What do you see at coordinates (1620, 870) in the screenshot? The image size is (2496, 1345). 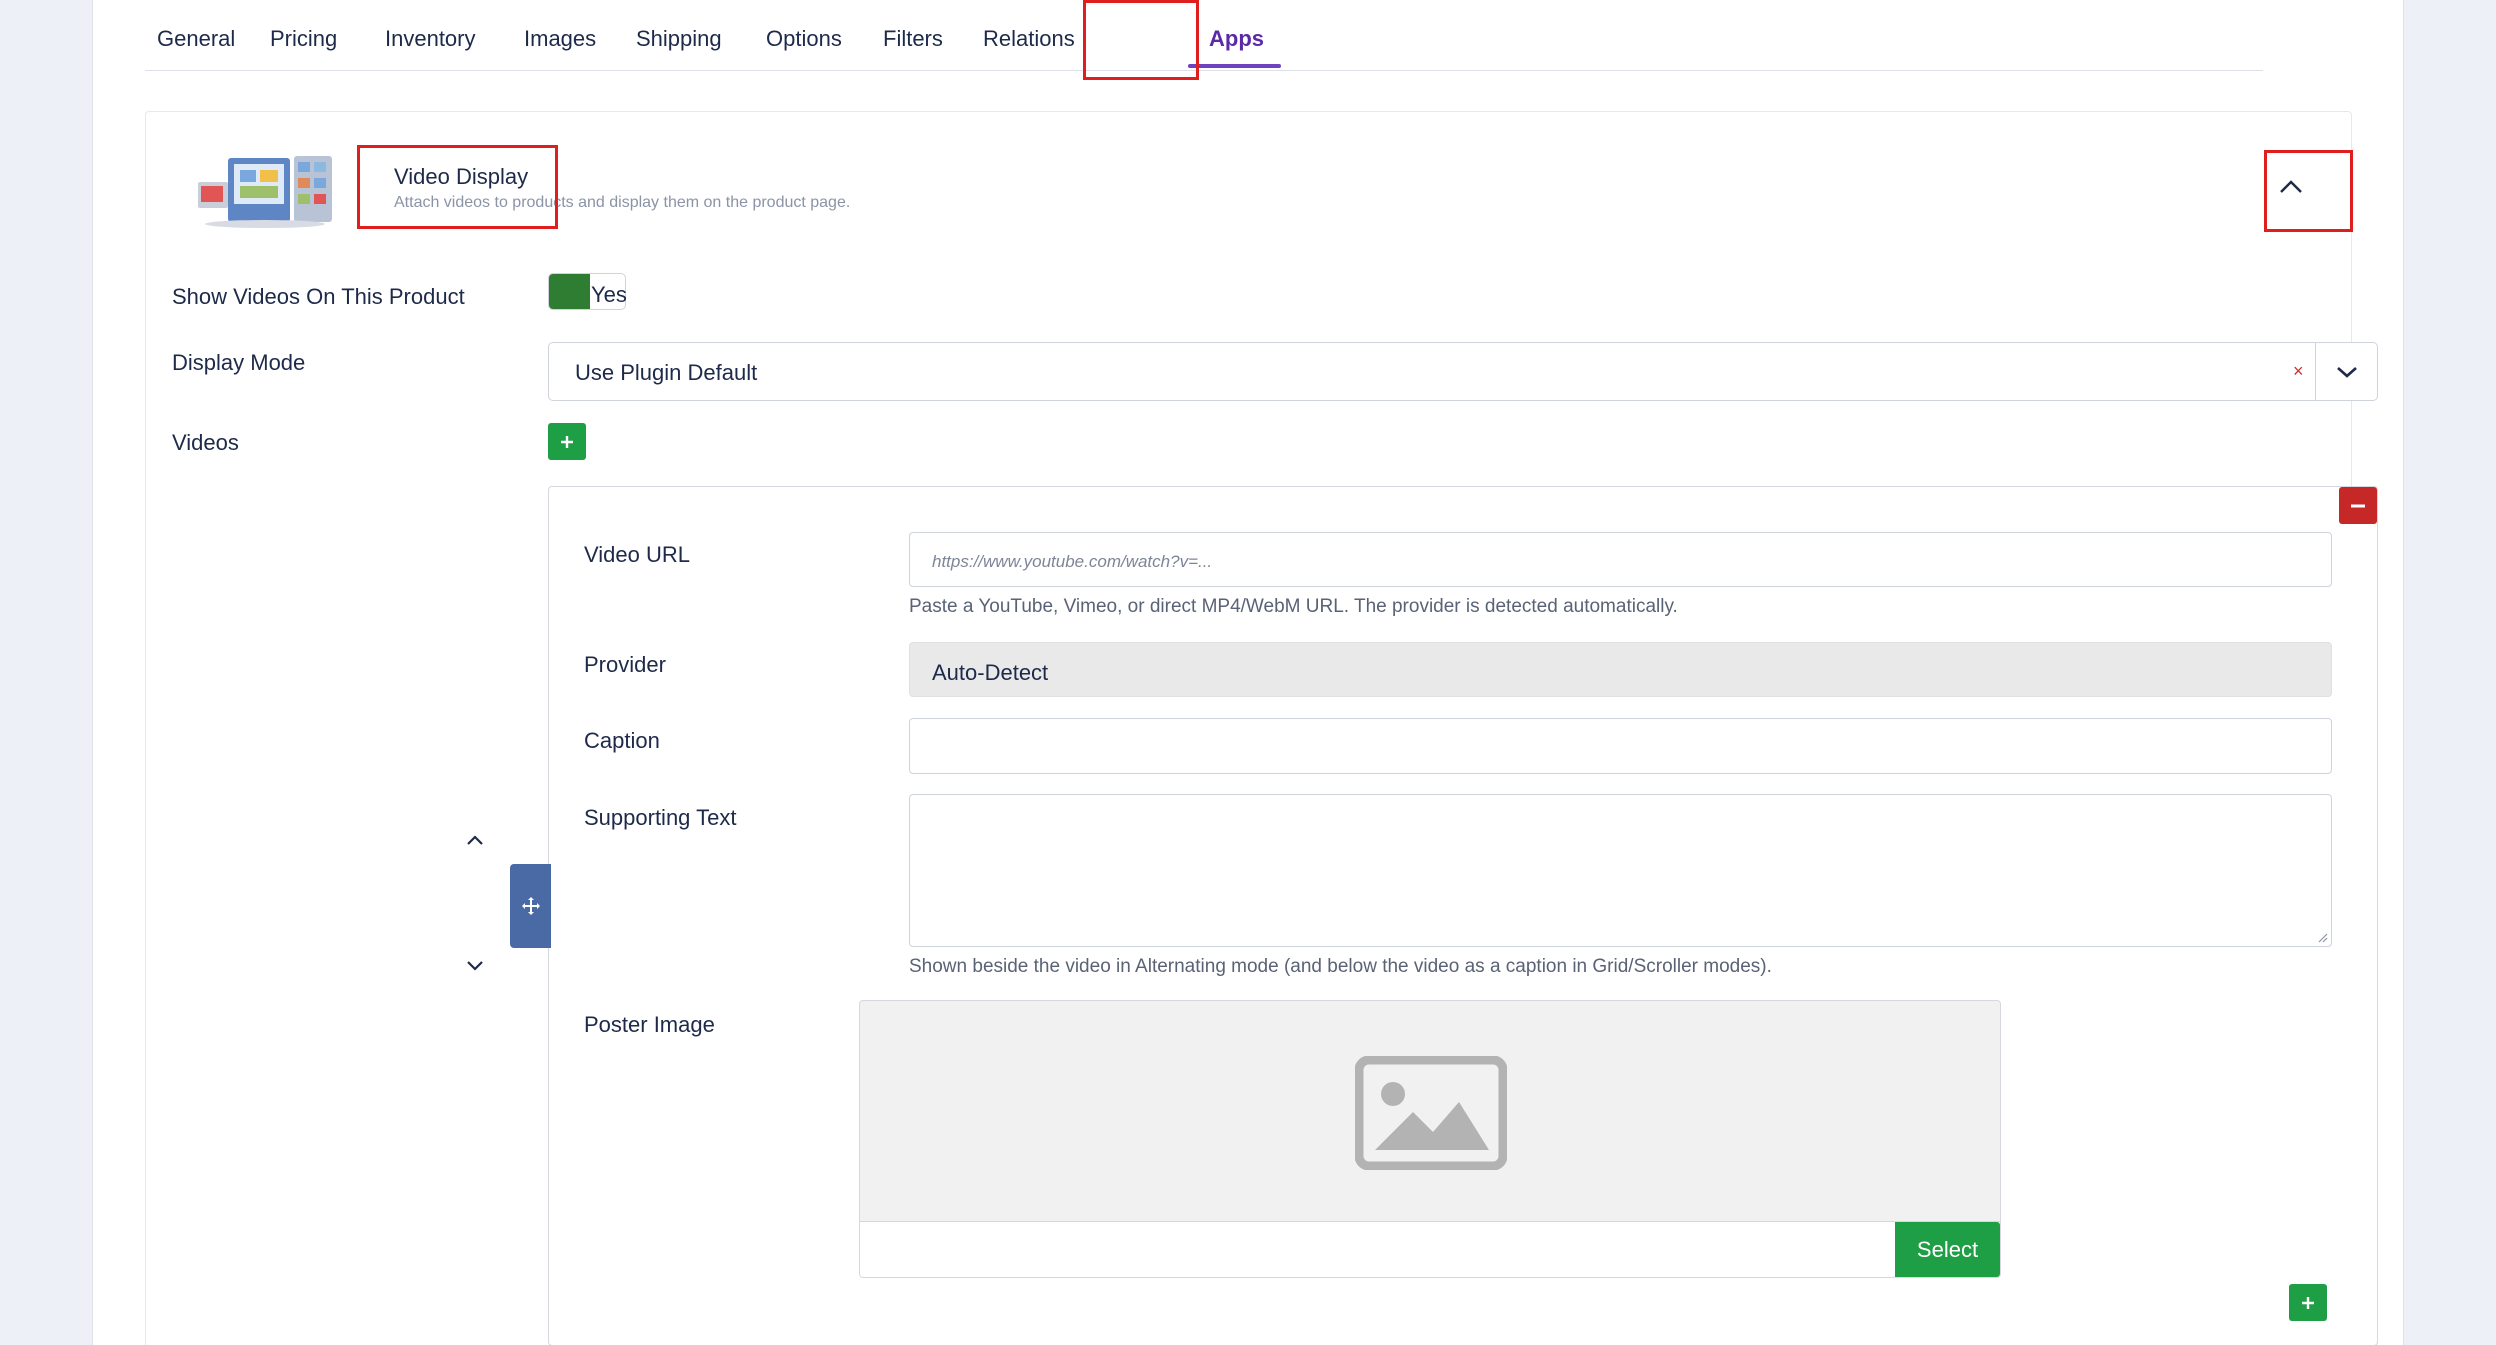 I see `supporting-text-textarea` at bounding box center [1620, 870].